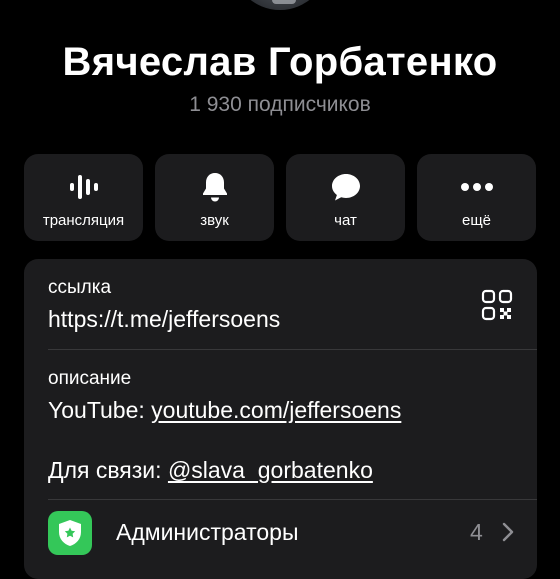  What do you see at coordinates (508, 534) in the screenshot?
I see `chevron-right-icon` at bounding box center [508, 534].